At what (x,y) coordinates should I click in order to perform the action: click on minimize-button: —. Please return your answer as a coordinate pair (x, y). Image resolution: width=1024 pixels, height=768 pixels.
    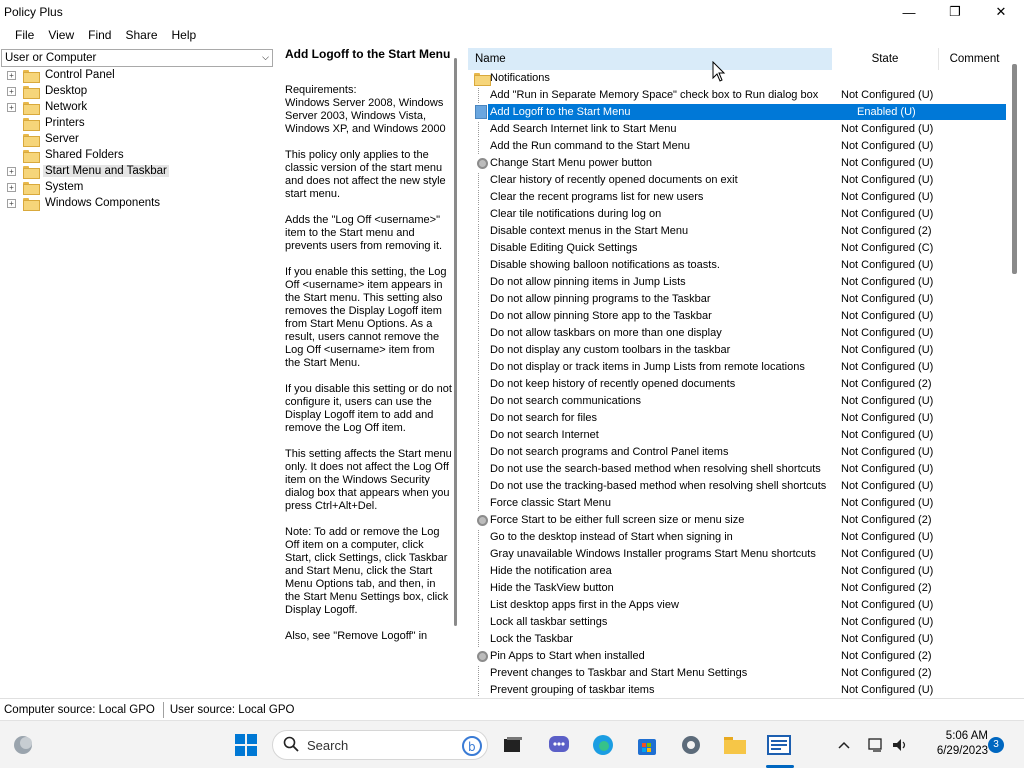
    Looking at the image, I should click on (909, 12).